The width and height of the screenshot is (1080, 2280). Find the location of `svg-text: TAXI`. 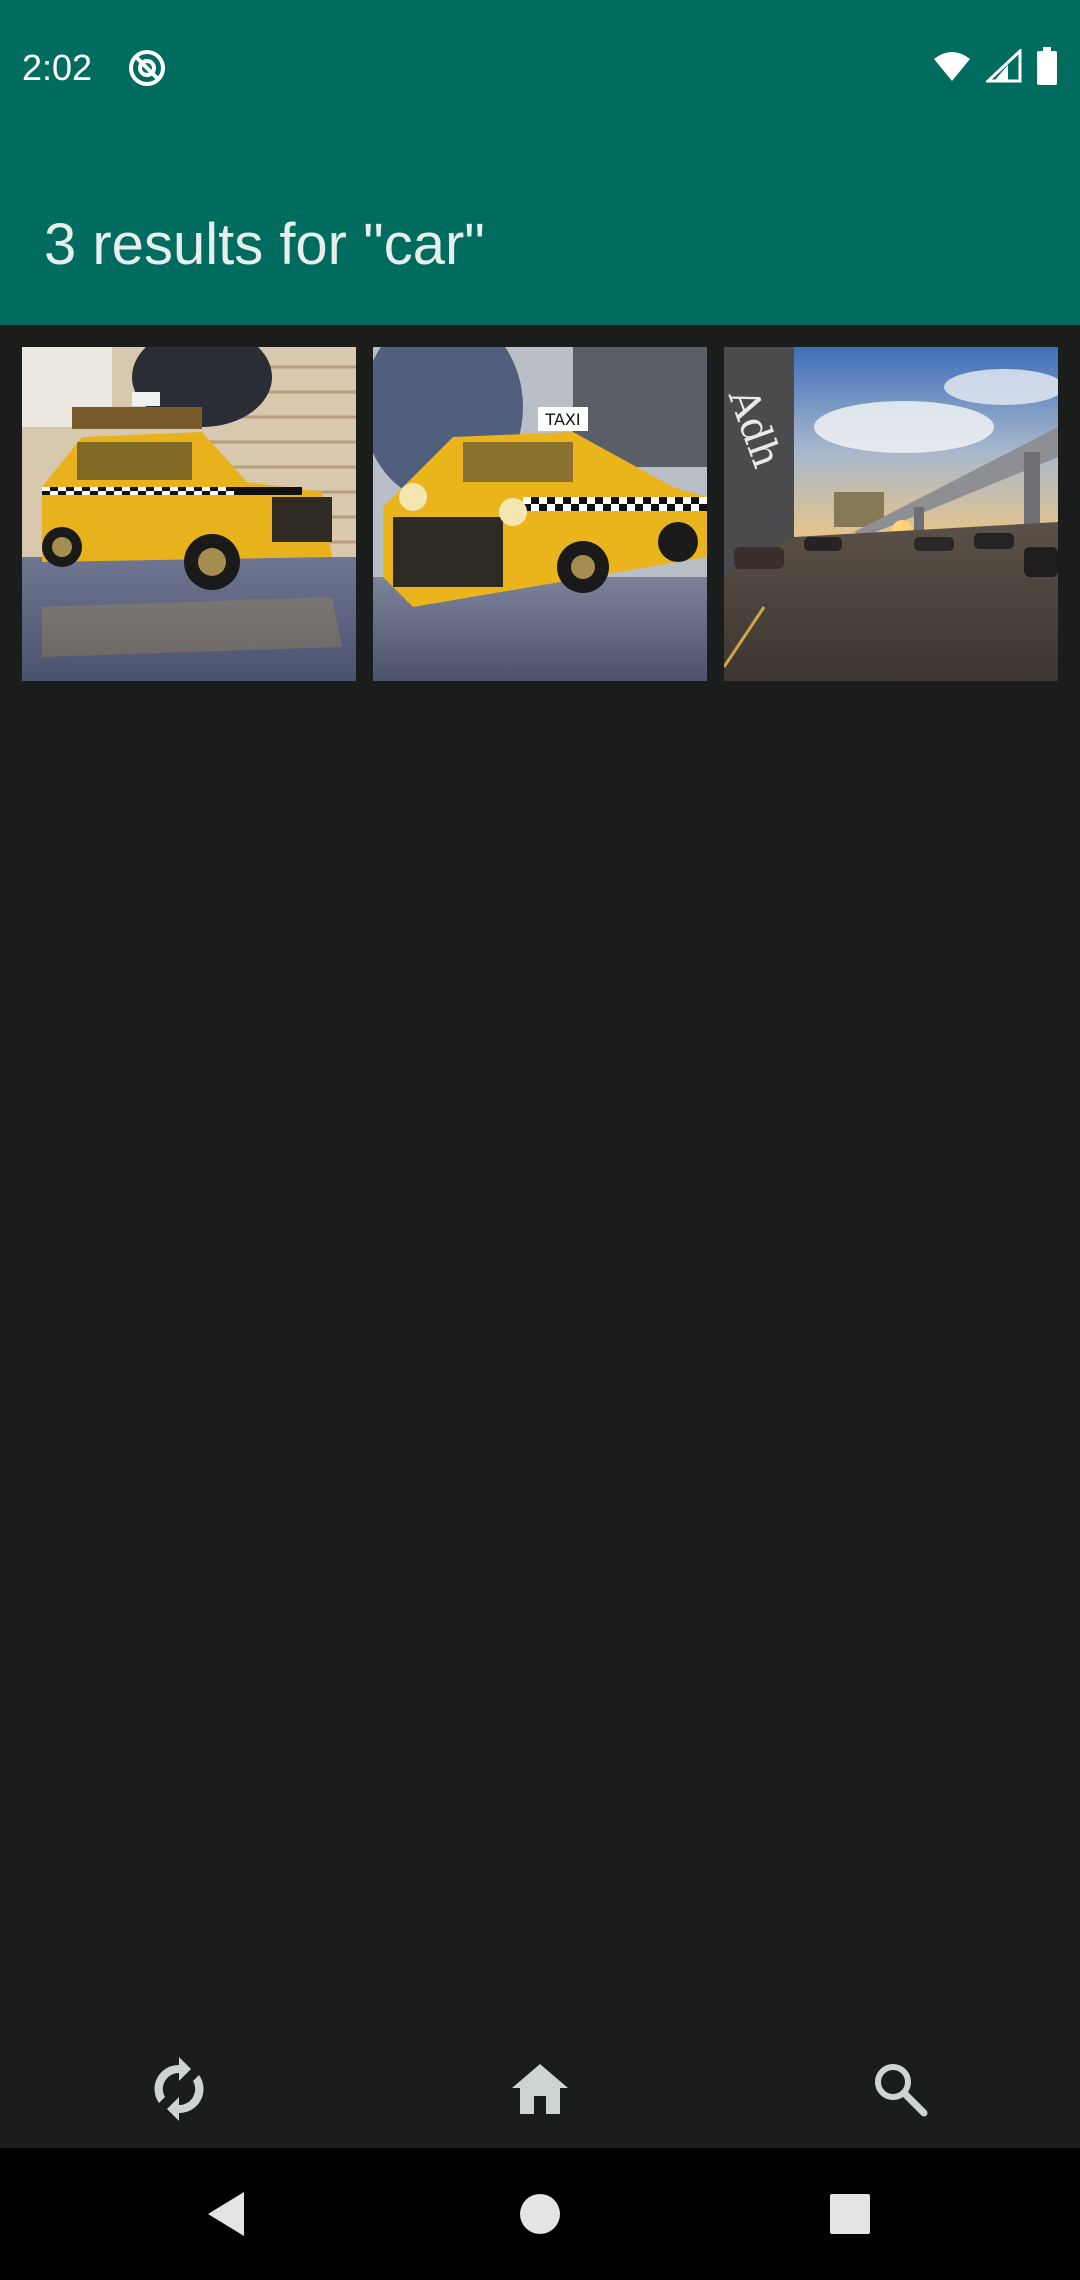

svg-text: TAXI is located at coordinates (562, 419).